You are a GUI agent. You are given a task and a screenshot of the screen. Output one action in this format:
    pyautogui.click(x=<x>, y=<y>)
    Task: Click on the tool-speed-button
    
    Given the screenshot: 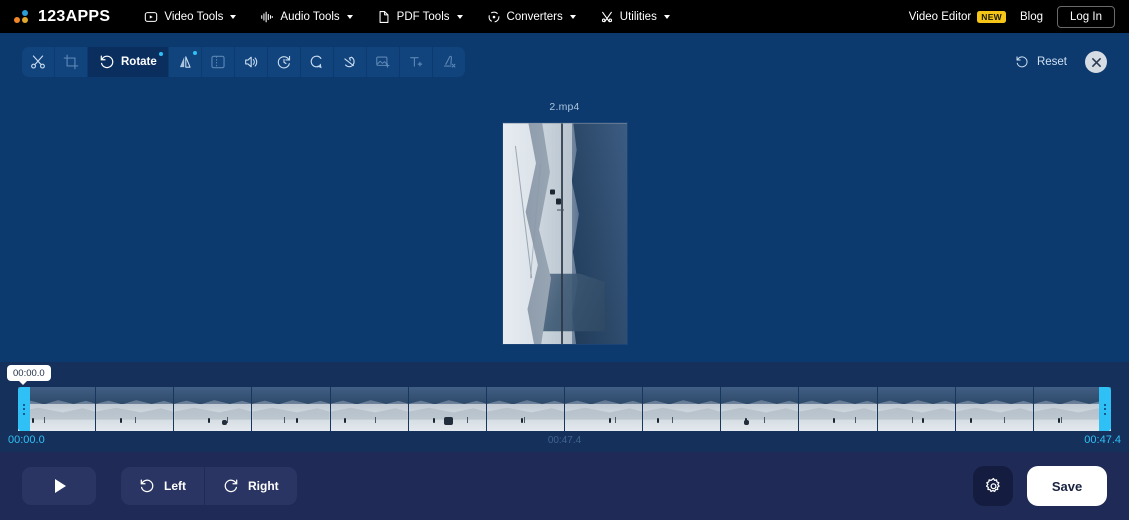 What is the action you would take?
    pyautogui.click(x=284, y=62)
    